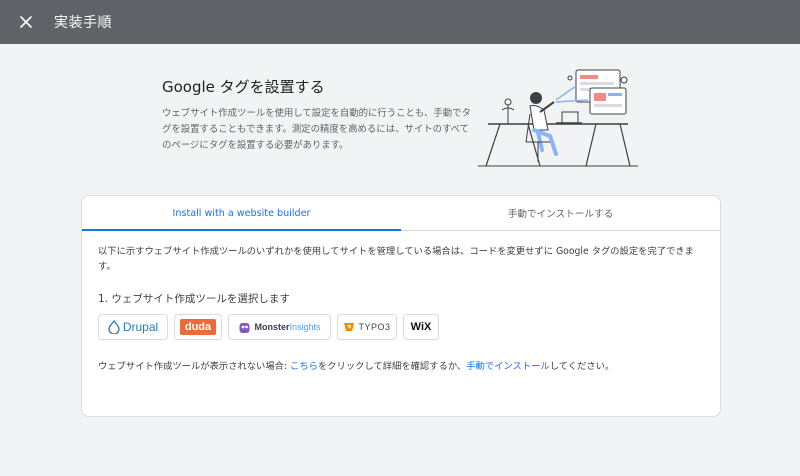 The height and width of the screenshot is (476, 800). Describe the element at coordinates (244, 327) in the screenshot. I see `monsterinsights-monster-icon` at that location.